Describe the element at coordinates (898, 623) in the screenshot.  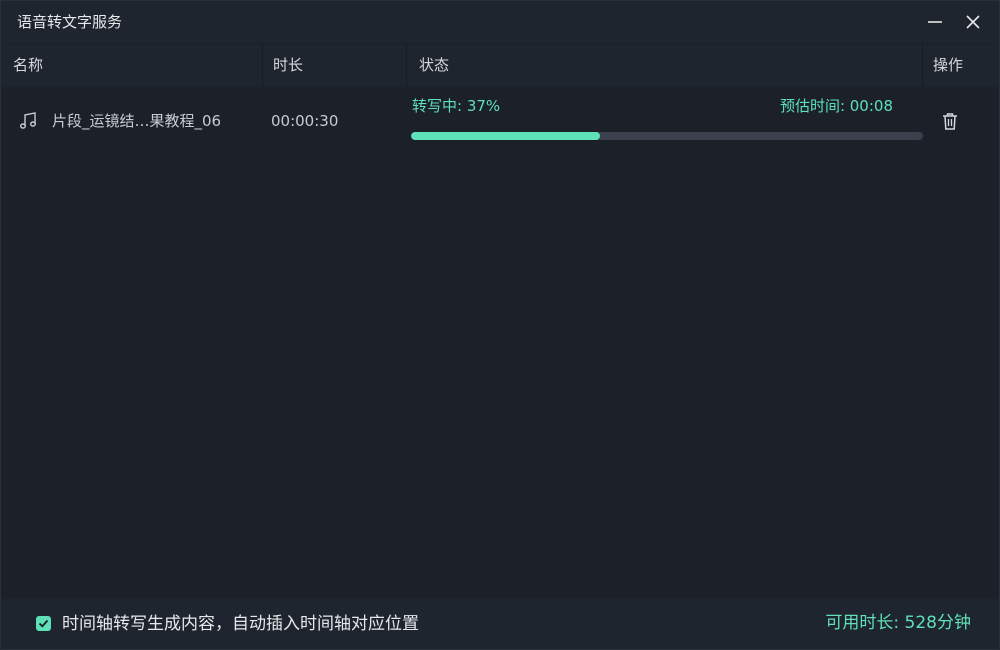
I see `available-duration: 可用时长: 528分钟` at that location.